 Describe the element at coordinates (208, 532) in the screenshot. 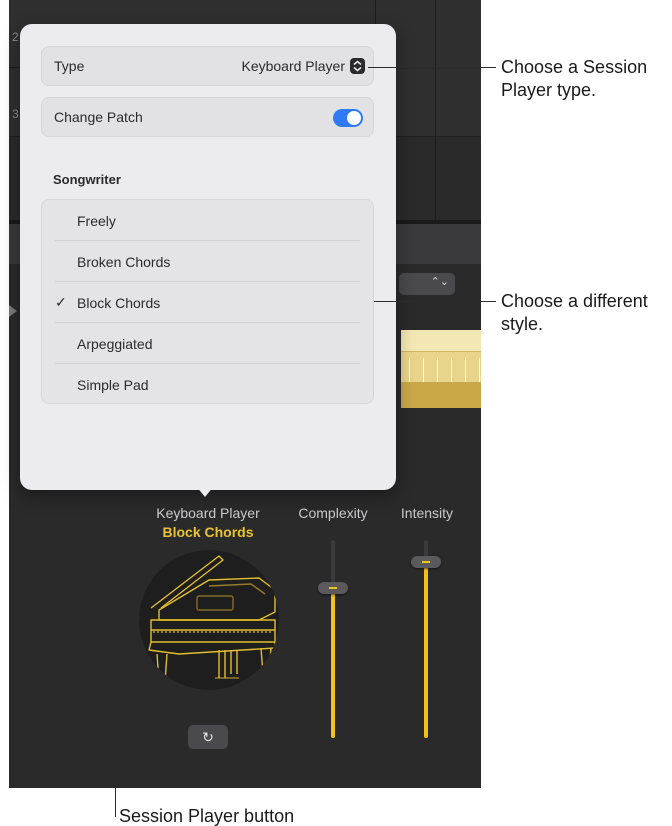

I see `player-style-label: Block Chords` at that location.